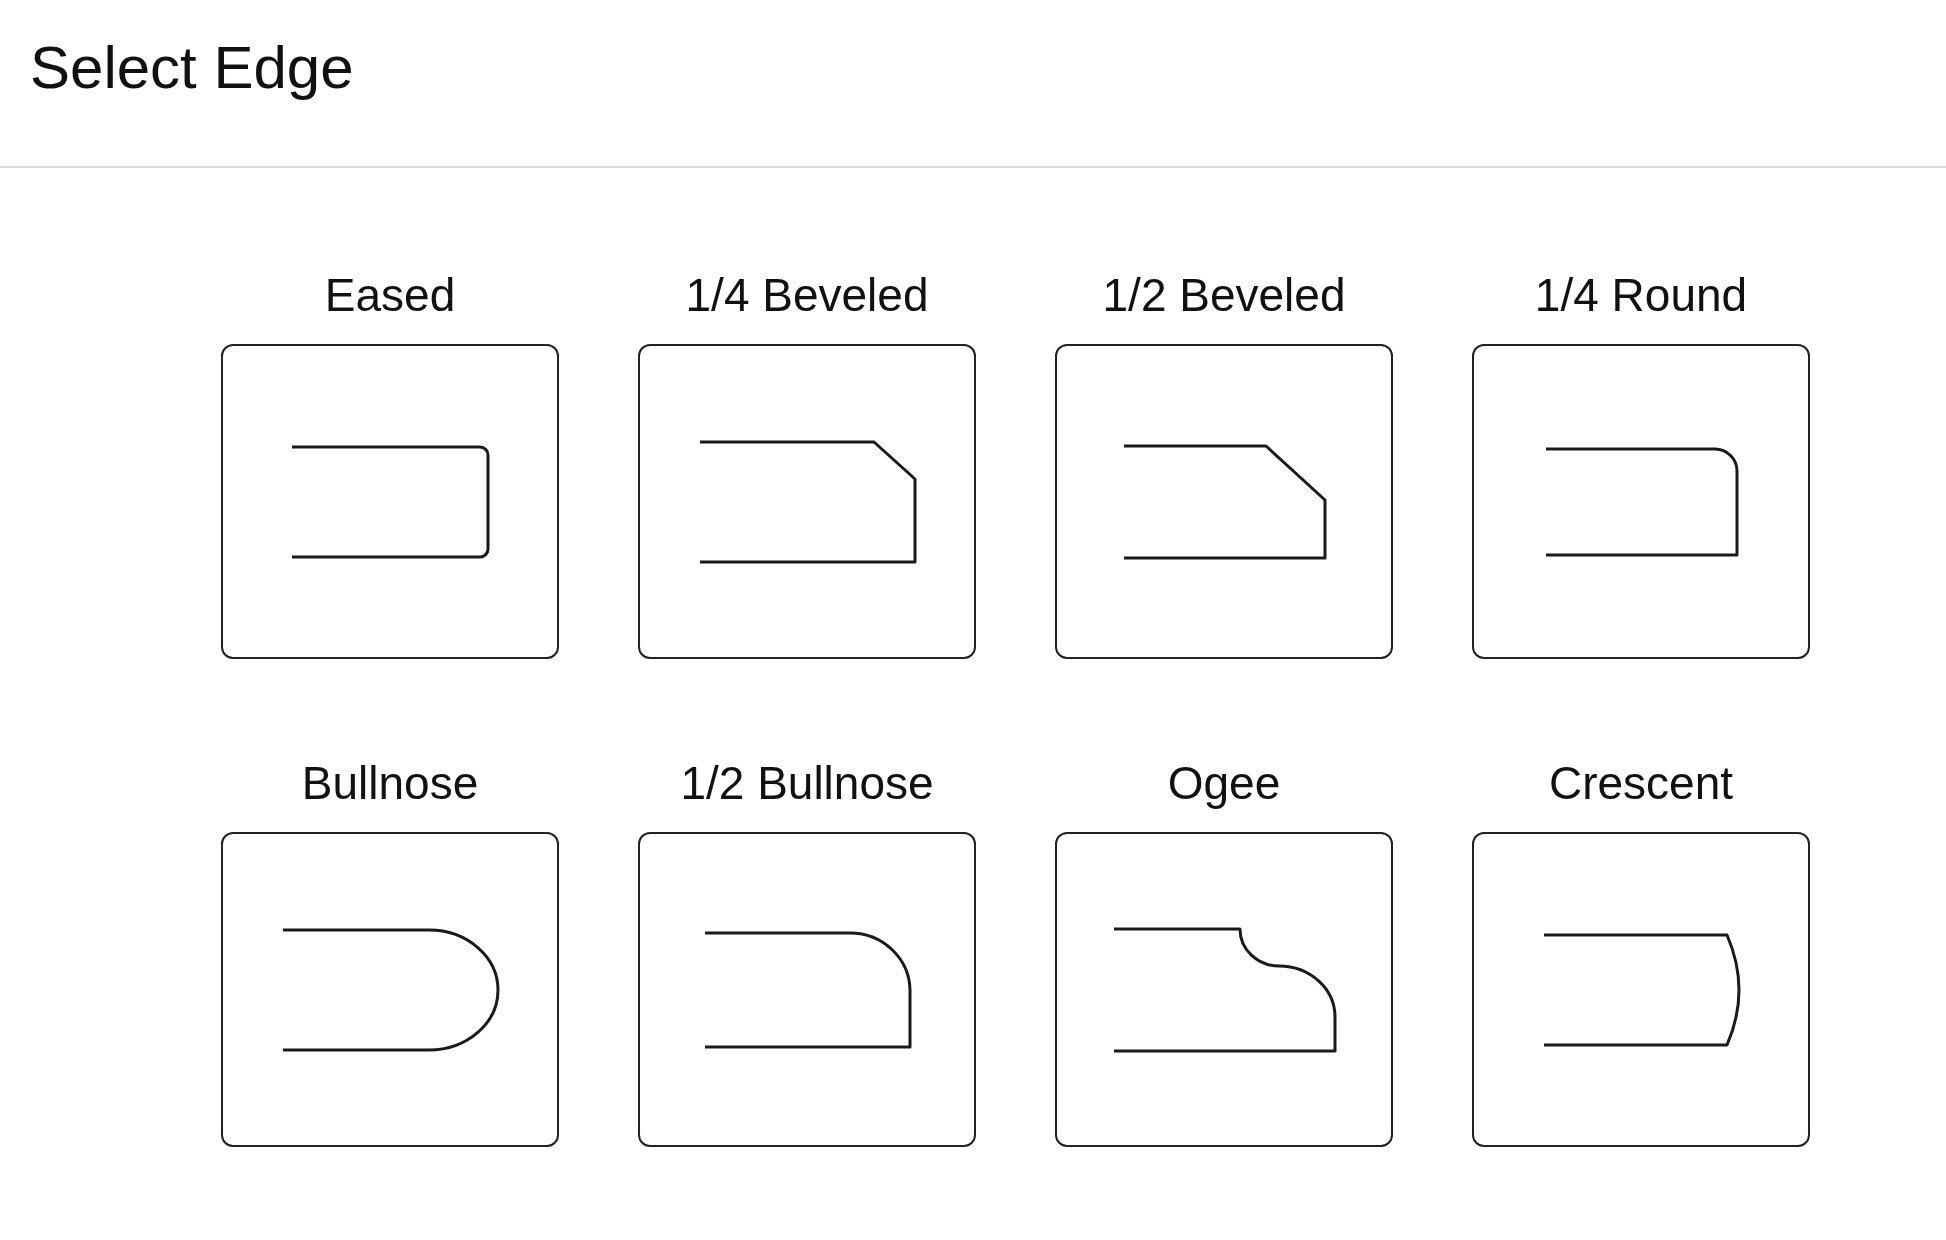 This screenshot has width=1946, height=1240. I want to click on edge-option-label: 1/4 Beveled, so click(807, 295).